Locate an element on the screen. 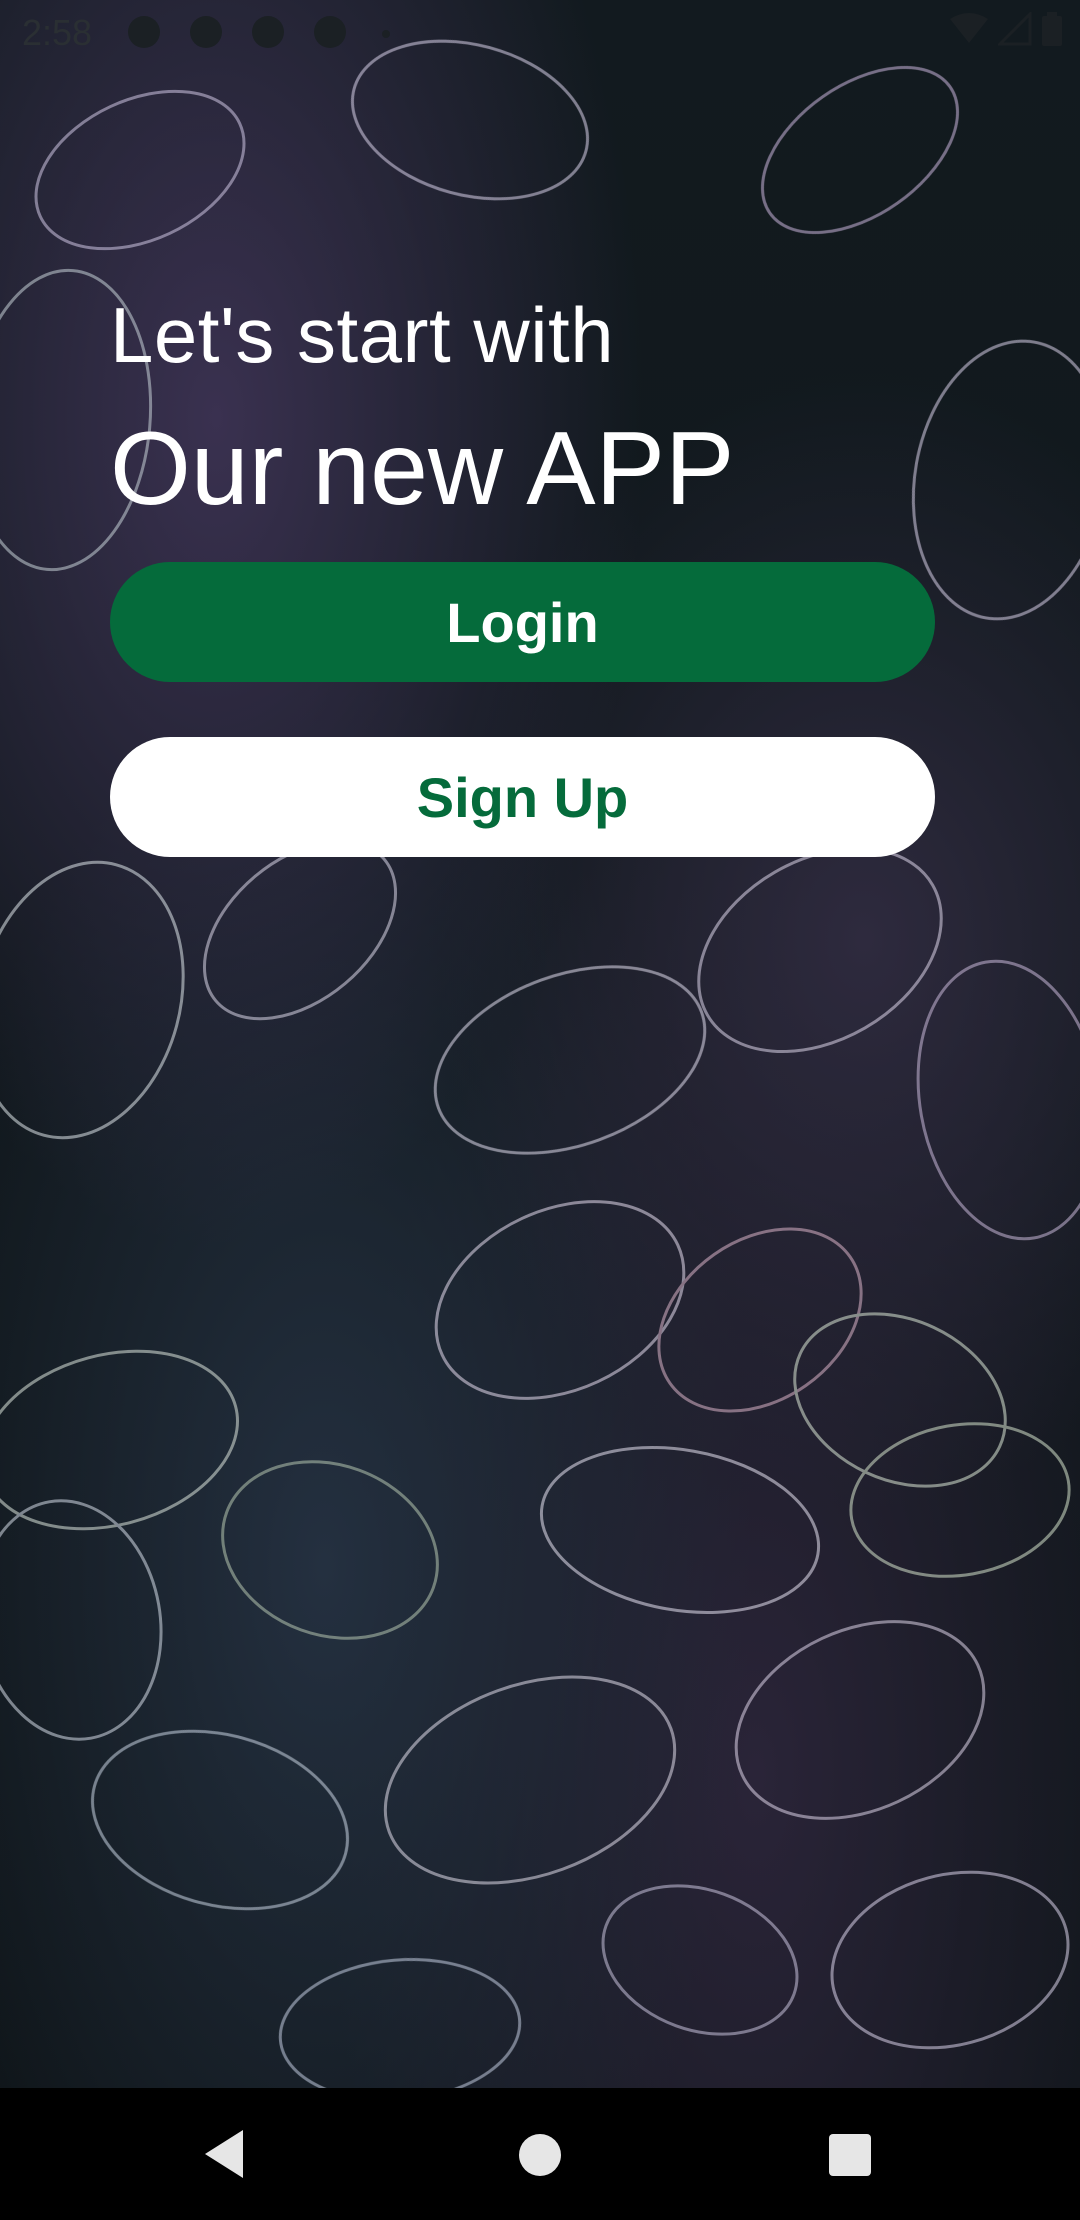 This screenshot has height=2220, width=1080. system-icons is located at coordinates (1006, 29).